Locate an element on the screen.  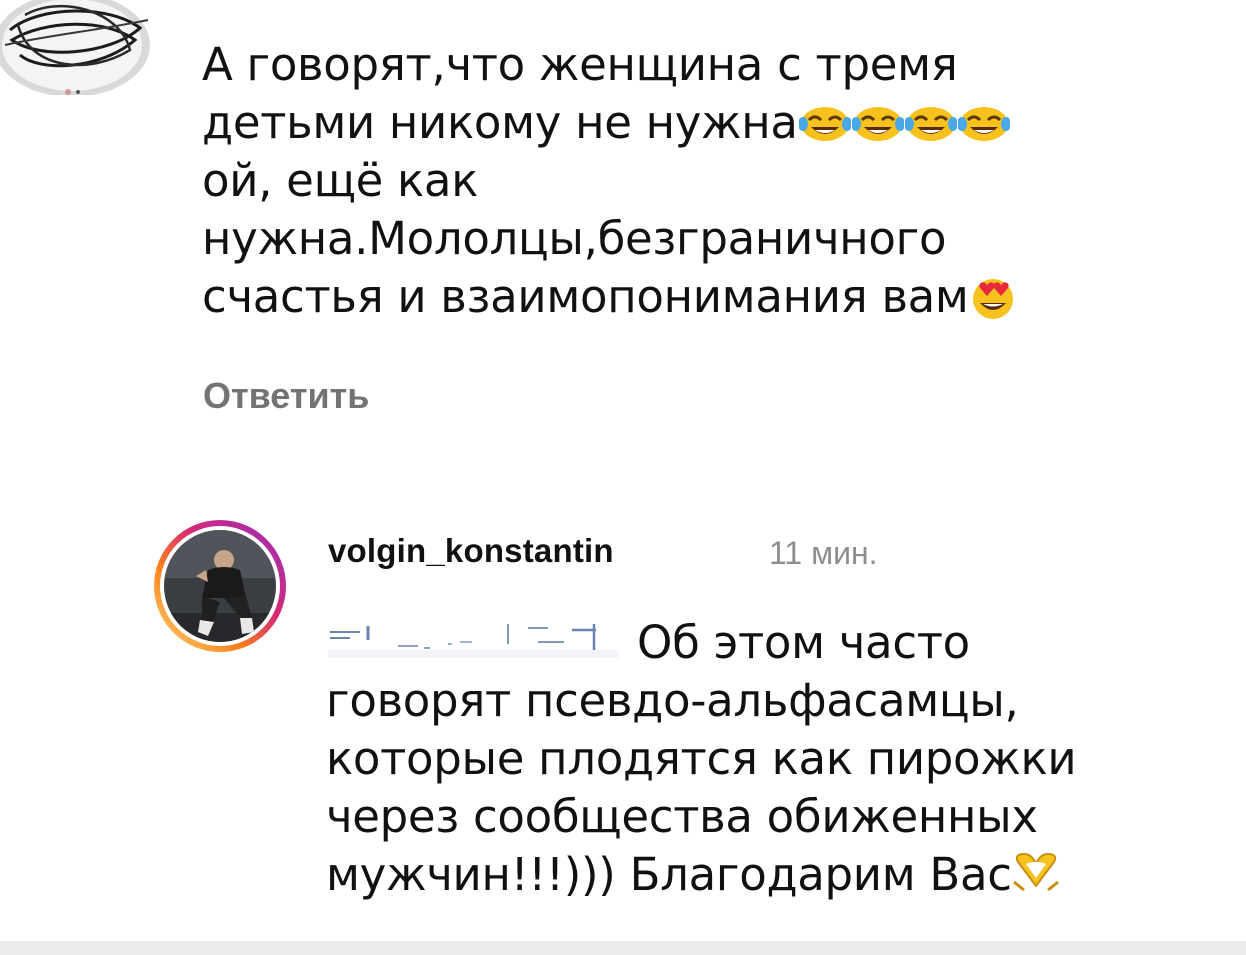
reply-button: Ответить is located at coordinates (286, 396).